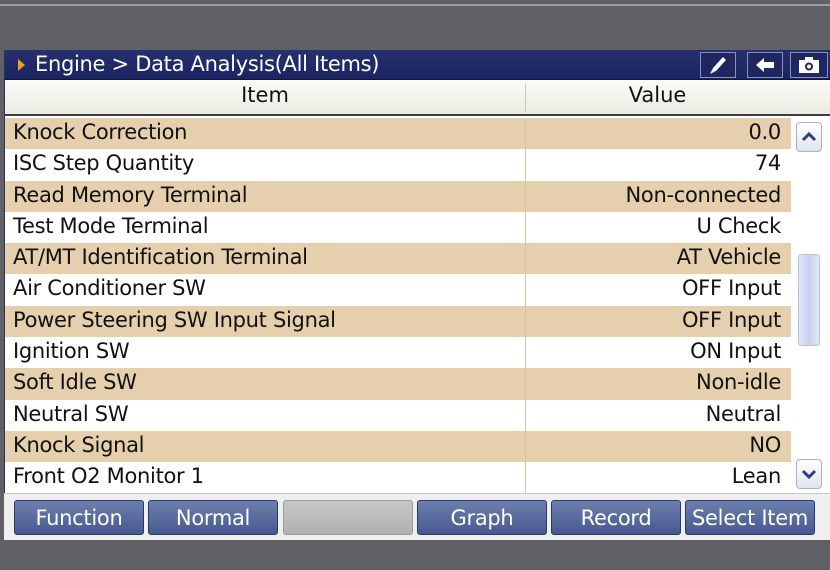 This screenshot has height=570, width=830. I want to click on table-row: Ignition SW ON Input, so click(398, 353).